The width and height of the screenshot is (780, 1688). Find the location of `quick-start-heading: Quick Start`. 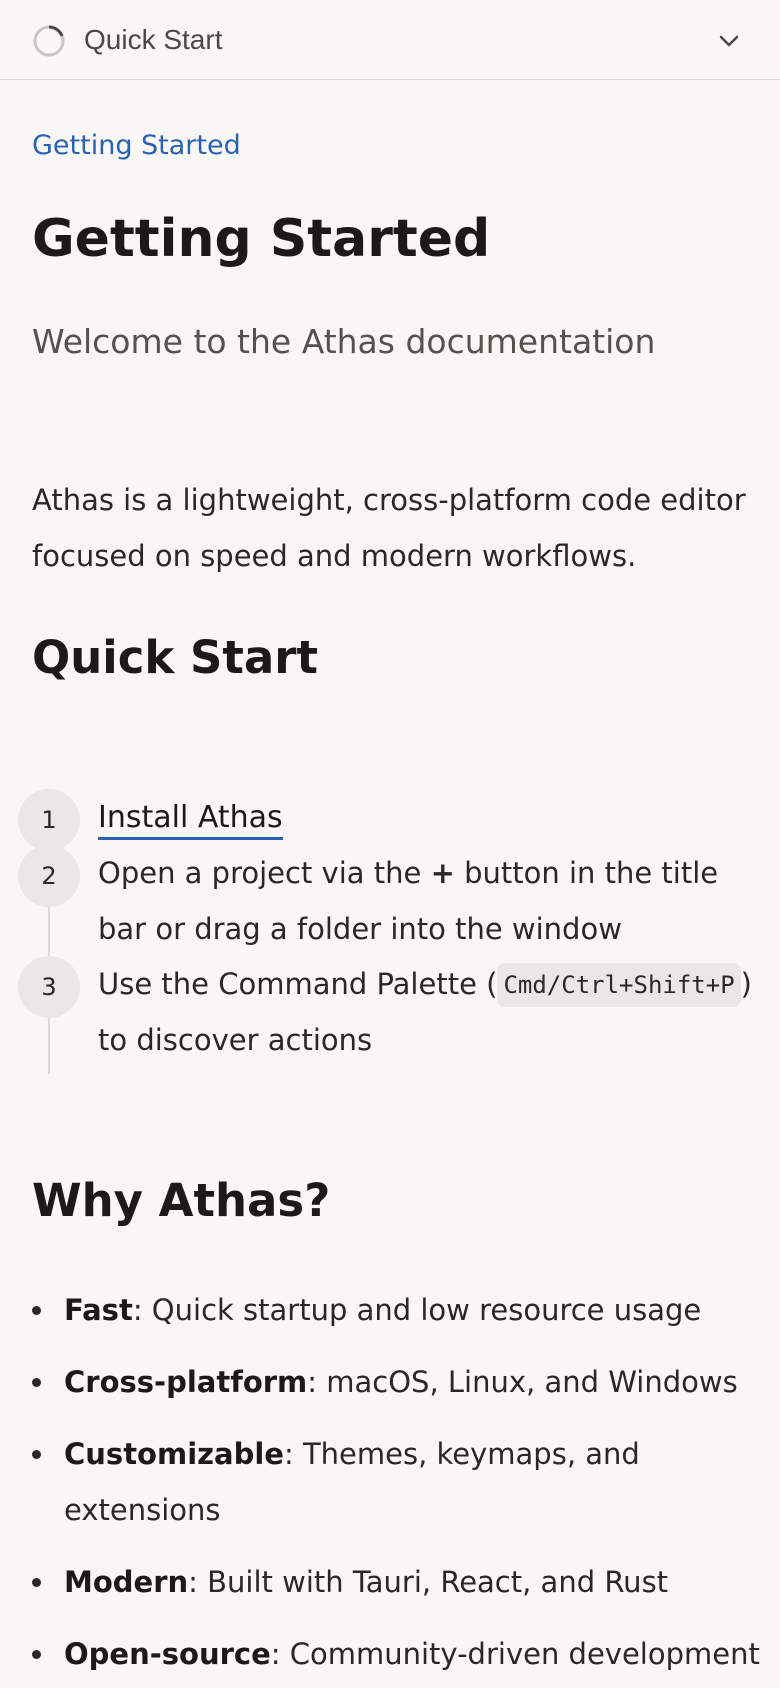

quick-start-heading: Quick Start is located at coordinates (175, 657).